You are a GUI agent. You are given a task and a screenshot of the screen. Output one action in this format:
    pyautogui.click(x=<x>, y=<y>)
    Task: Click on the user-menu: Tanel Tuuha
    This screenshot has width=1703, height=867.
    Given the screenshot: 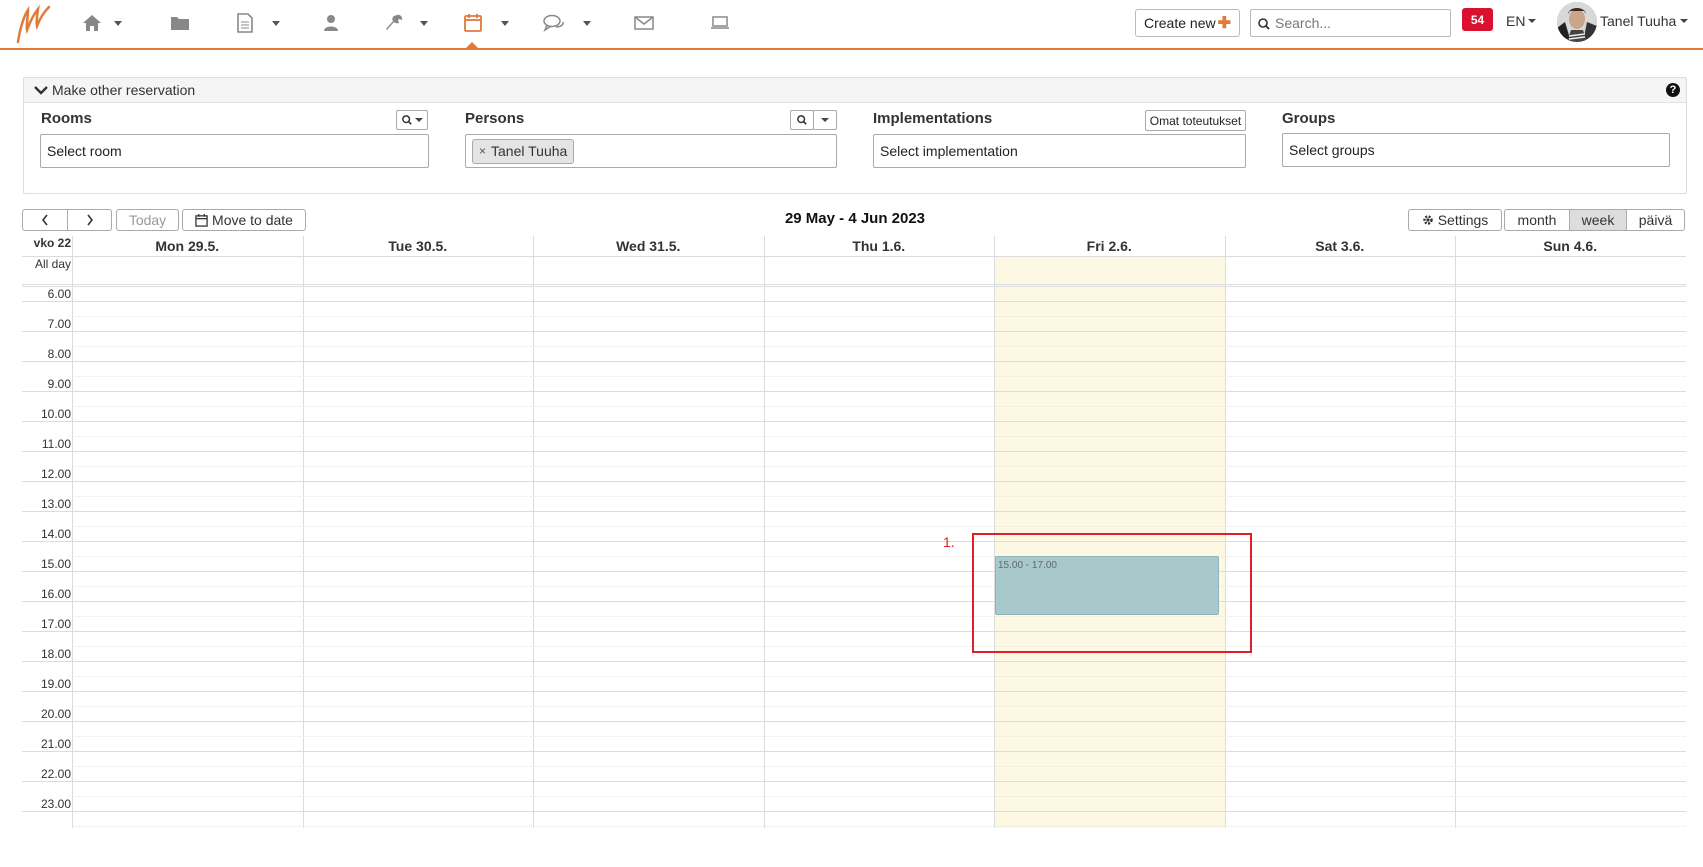 What is the action you would take?
    pyautogui.click(x=1644, y=21)
    